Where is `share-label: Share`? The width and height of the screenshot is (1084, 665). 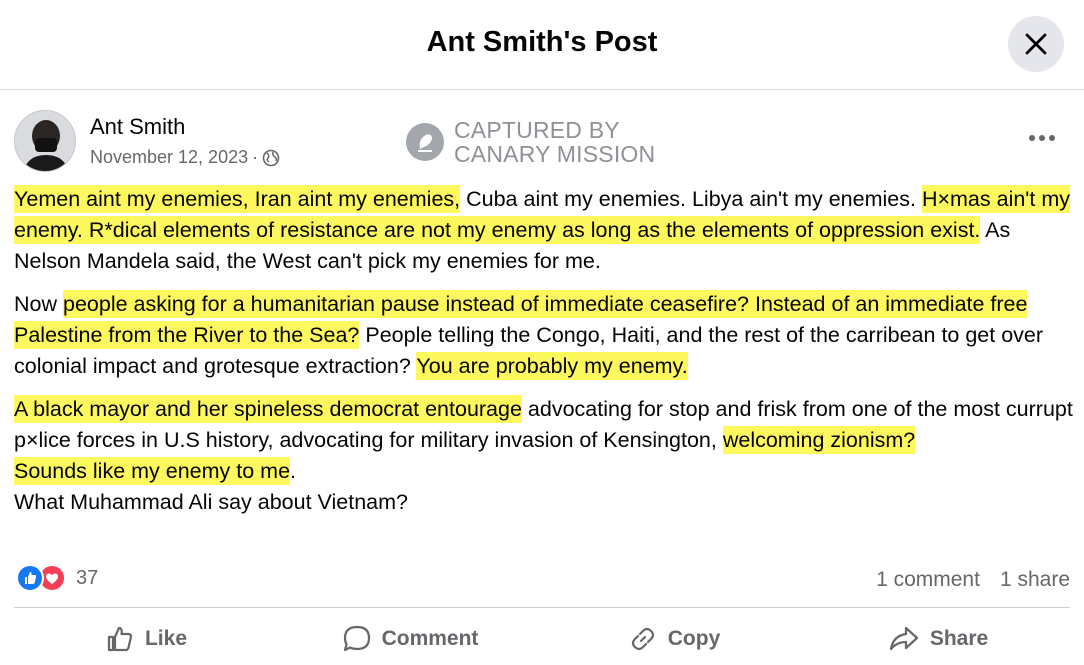 share-label: Share is located at coordinates (959, 638).